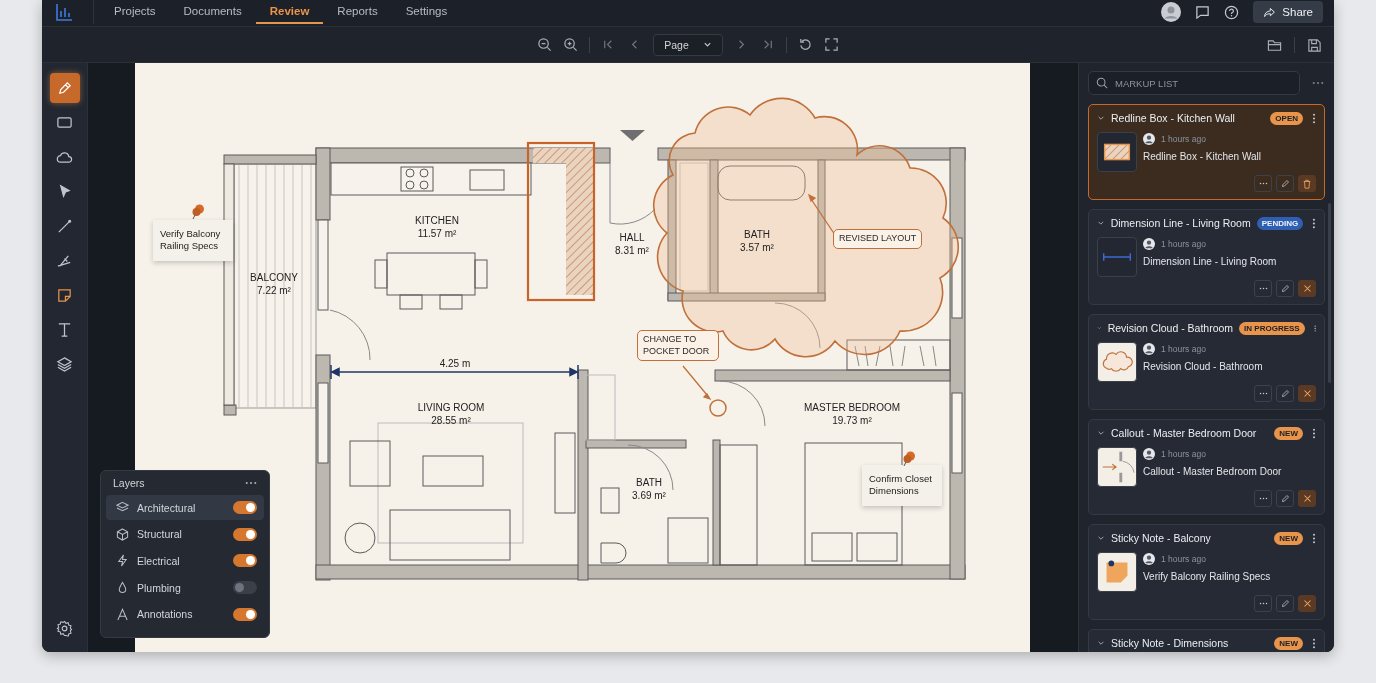 This screenshot has width=1376, height=683. I want to click on comment-icon, so click(1203, 12).